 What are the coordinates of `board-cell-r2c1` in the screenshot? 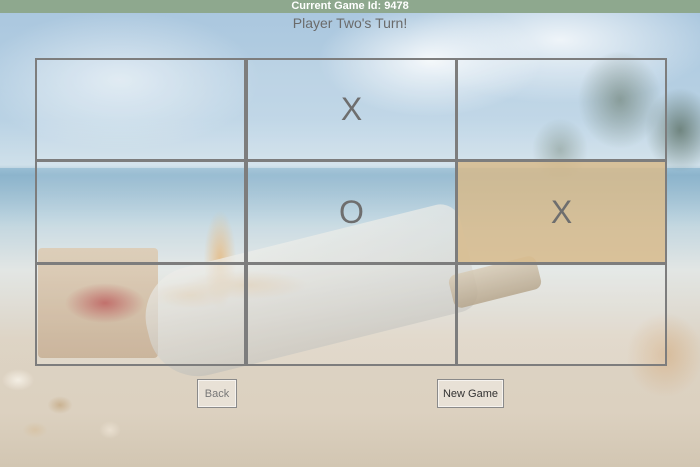 It's located at (140, 212).